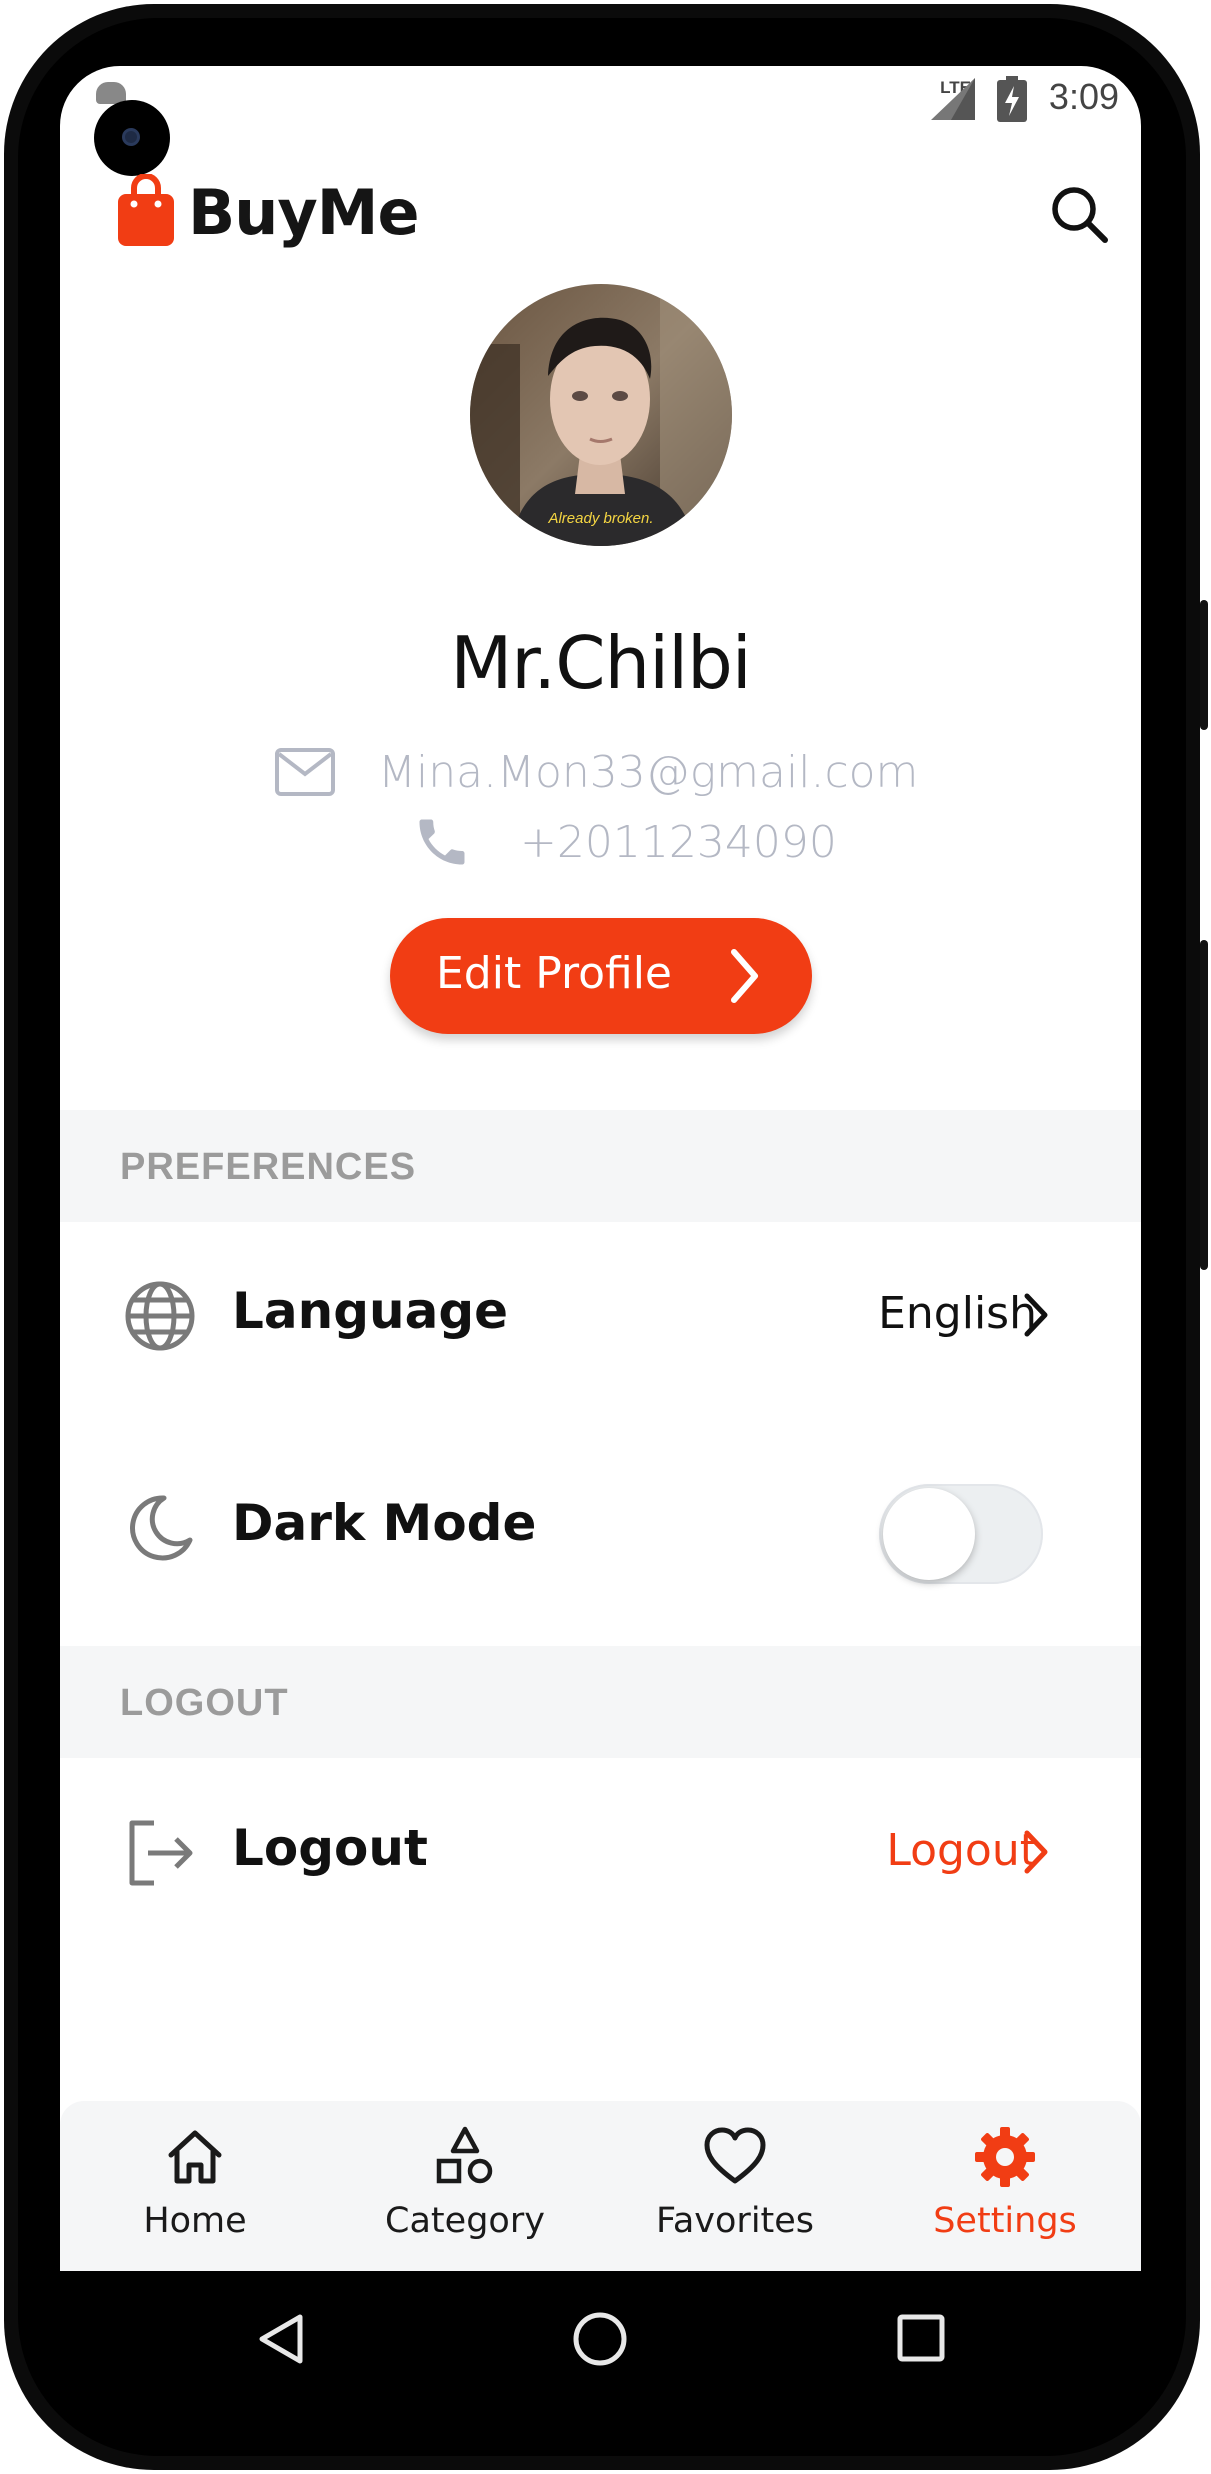 The image size is (1211, 2474). What do you see at coordinates (921, 2338) in the screenshot?
I see `recents-icon` at bounding box center [921, 2338].